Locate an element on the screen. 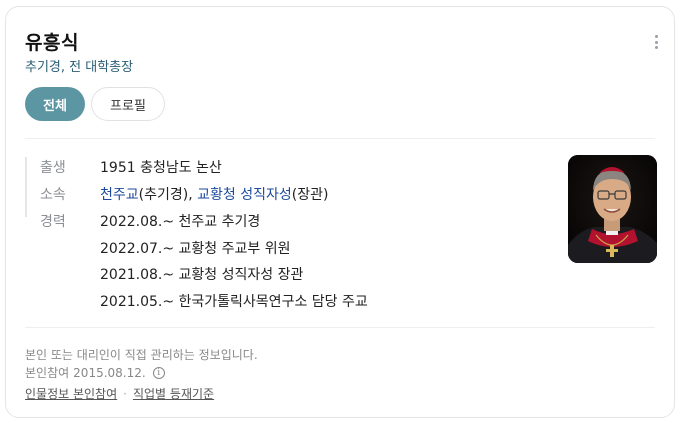  more-options-icon is located at coordinates (656, 42).